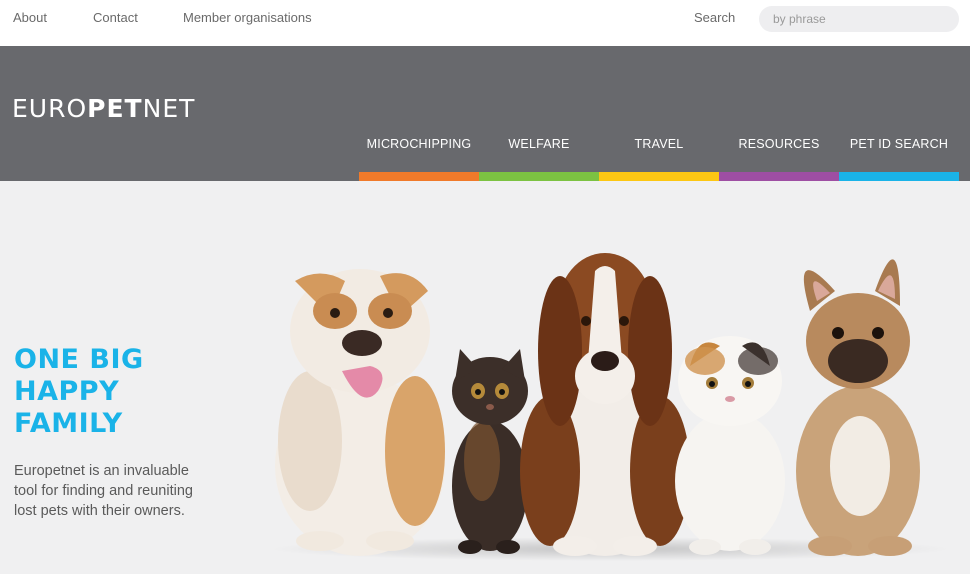  What do you see at coordinates (419, 144) in the screenshot?
I see `nav-label: MICROCHIPPING` at bounding box center [419, 144].